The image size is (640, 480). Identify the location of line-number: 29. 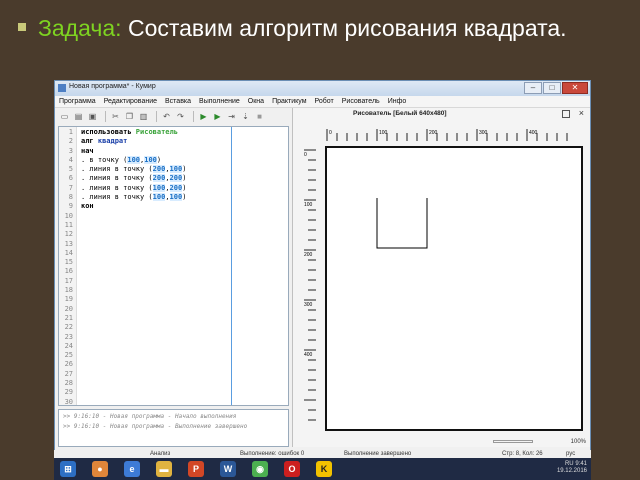
(68, 392).